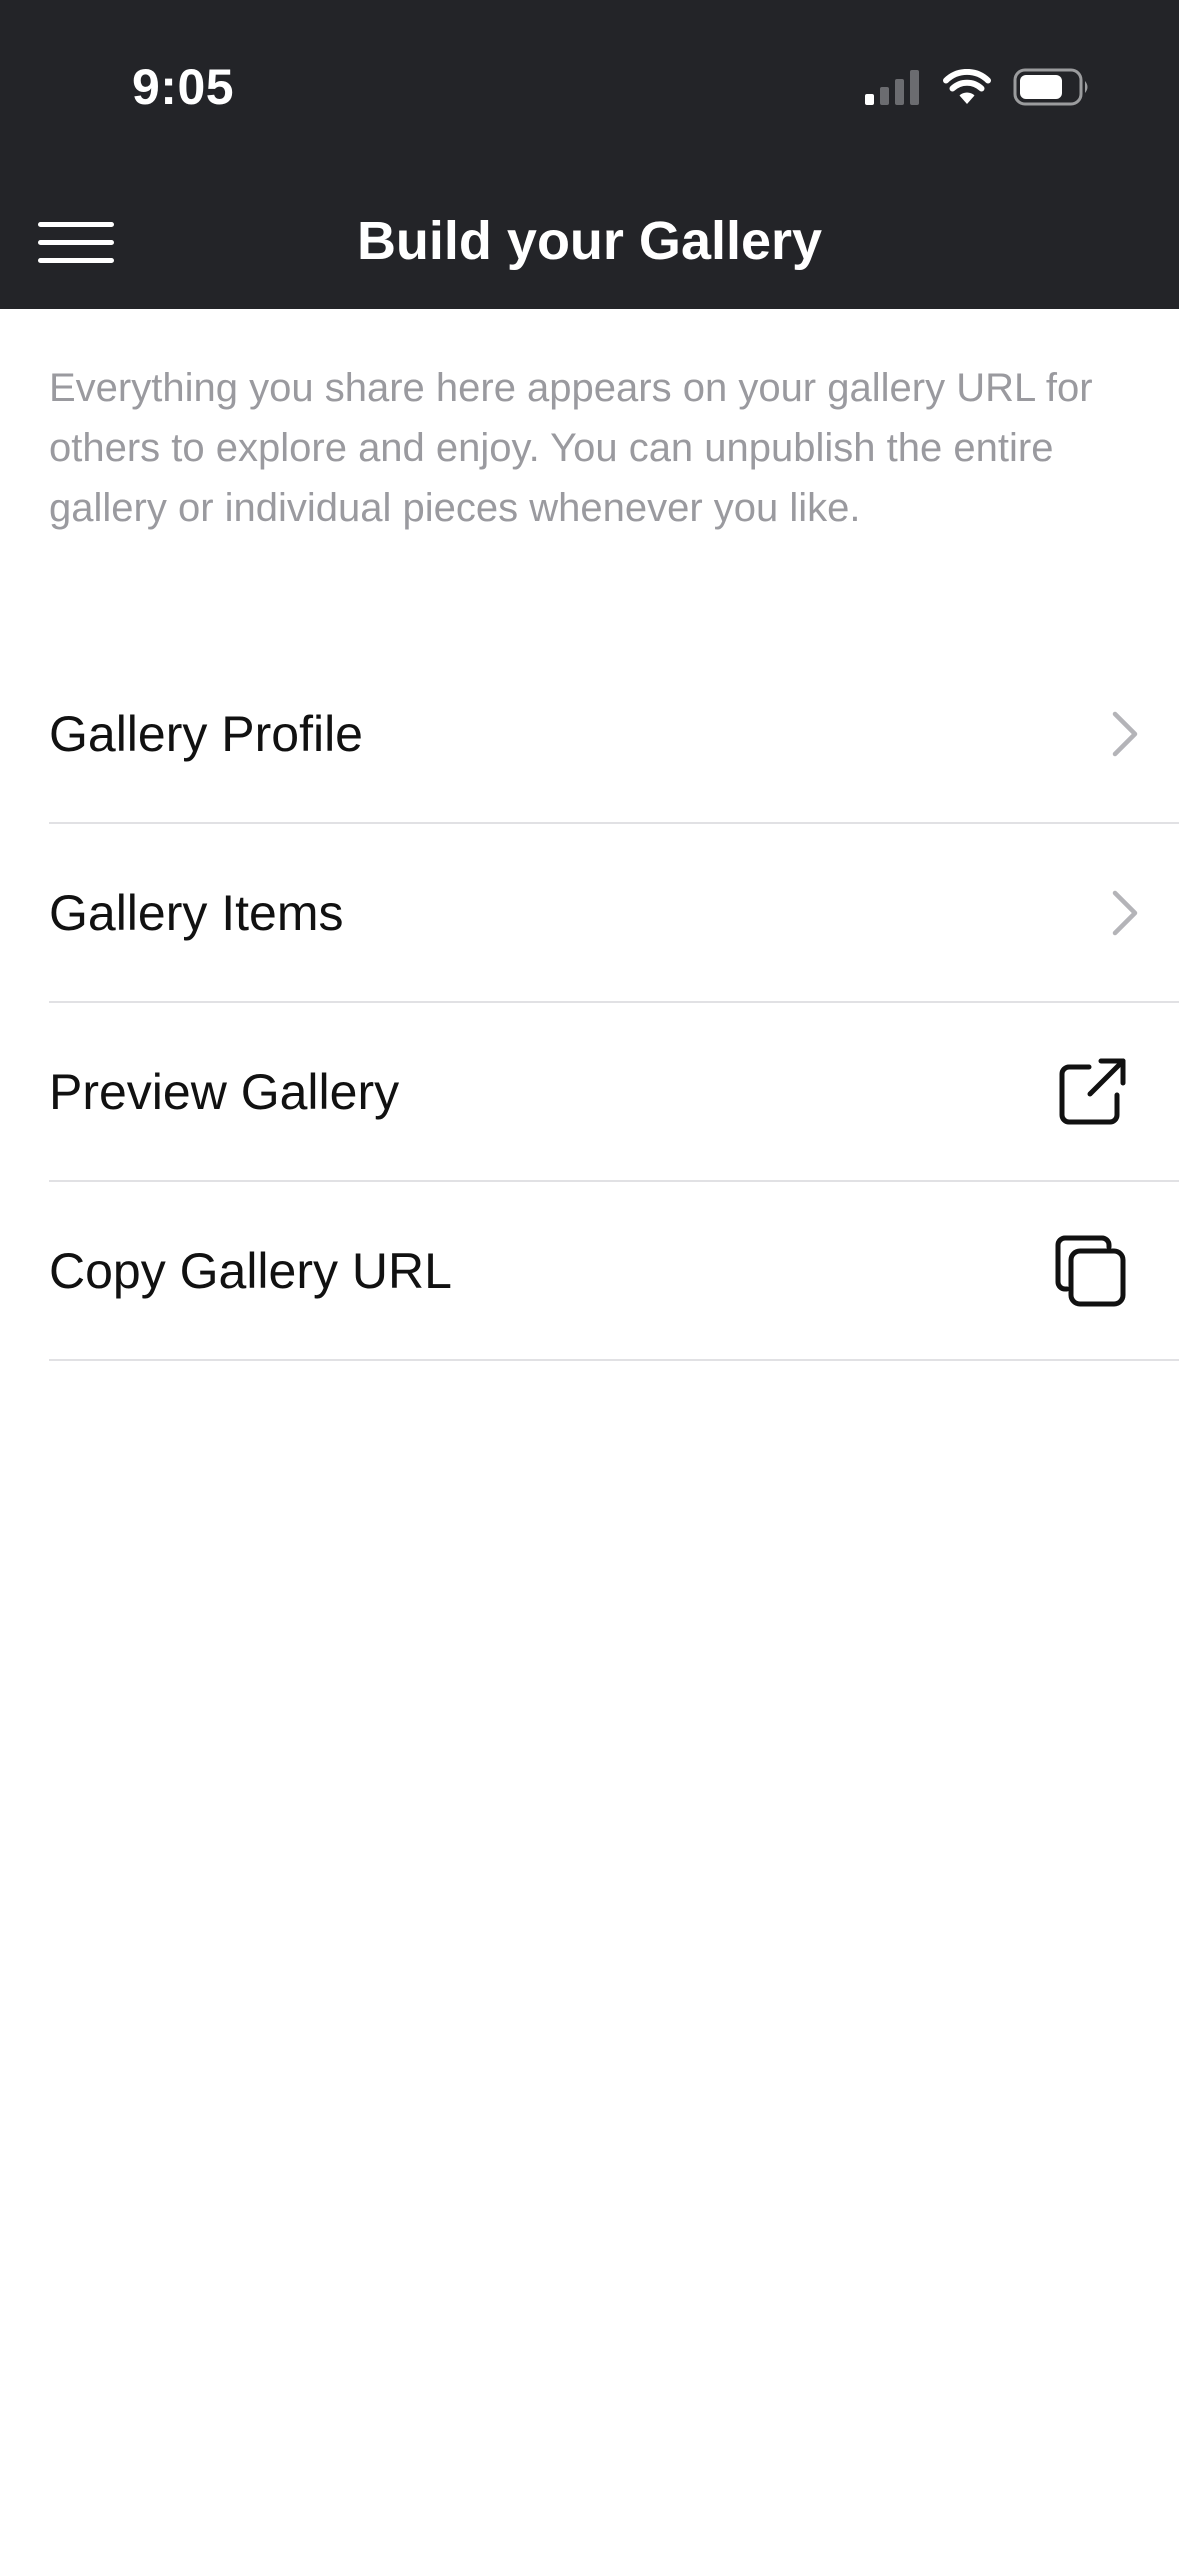 This screenshot has height=2556, width=1179. Describe the element at coordinates (250, 1271) in the screenshot. I see `copy-gallery-url-label: Copy Gallery URL` at that location.